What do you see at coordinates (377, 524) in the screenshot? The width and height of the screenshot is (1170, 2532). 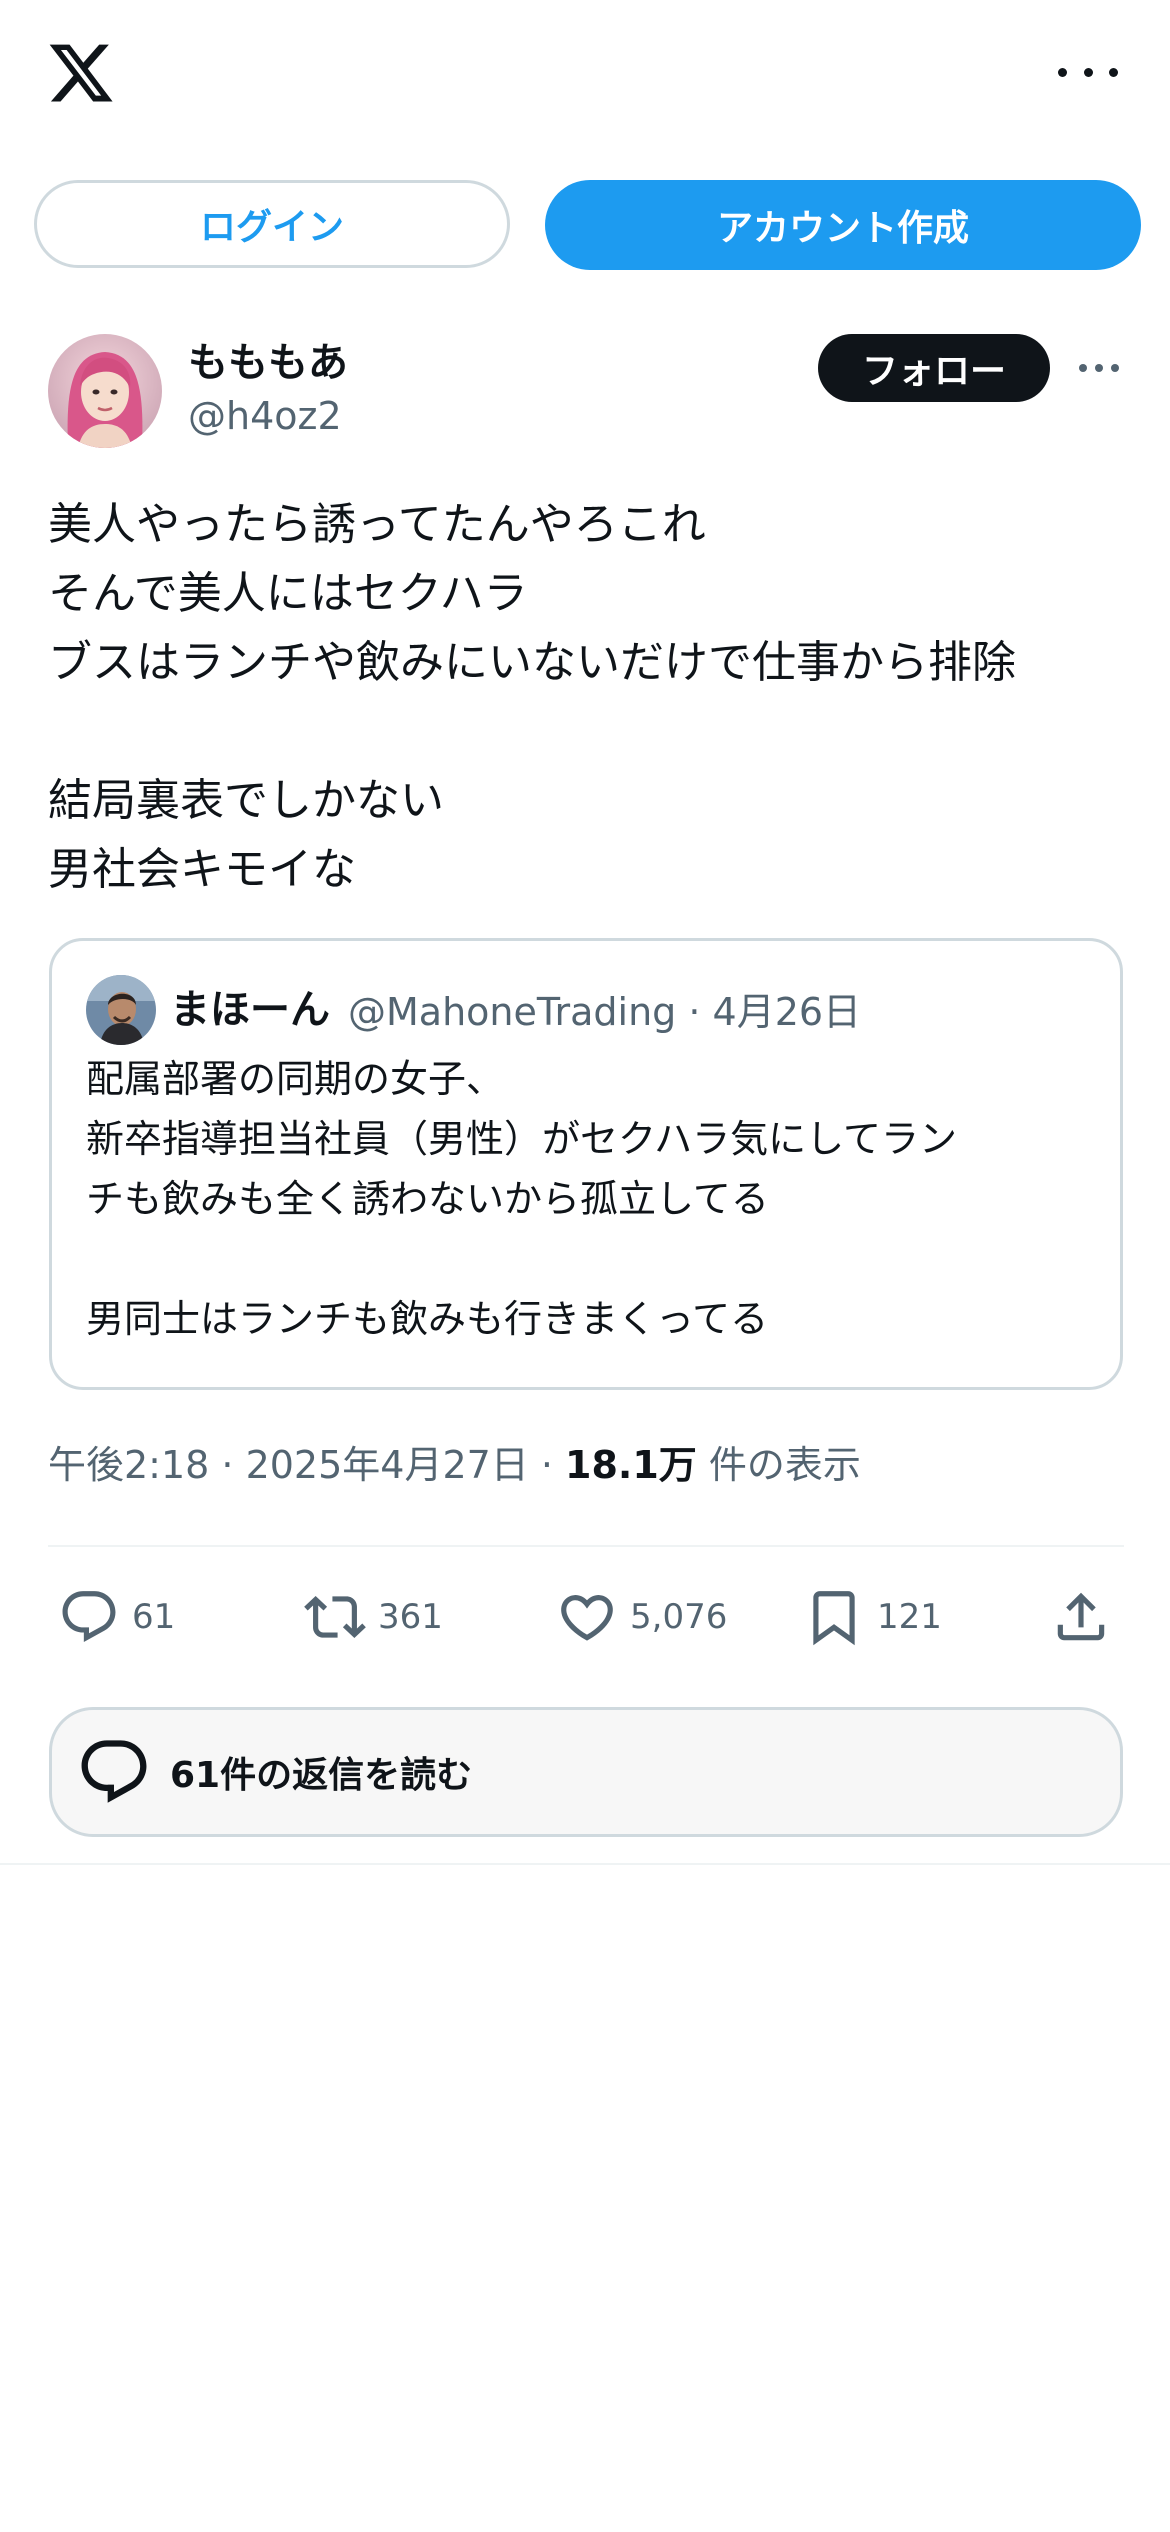 I see `tweet-line: 美人やったら誘ってたんやろこれ` at bounding box center [377, 524].